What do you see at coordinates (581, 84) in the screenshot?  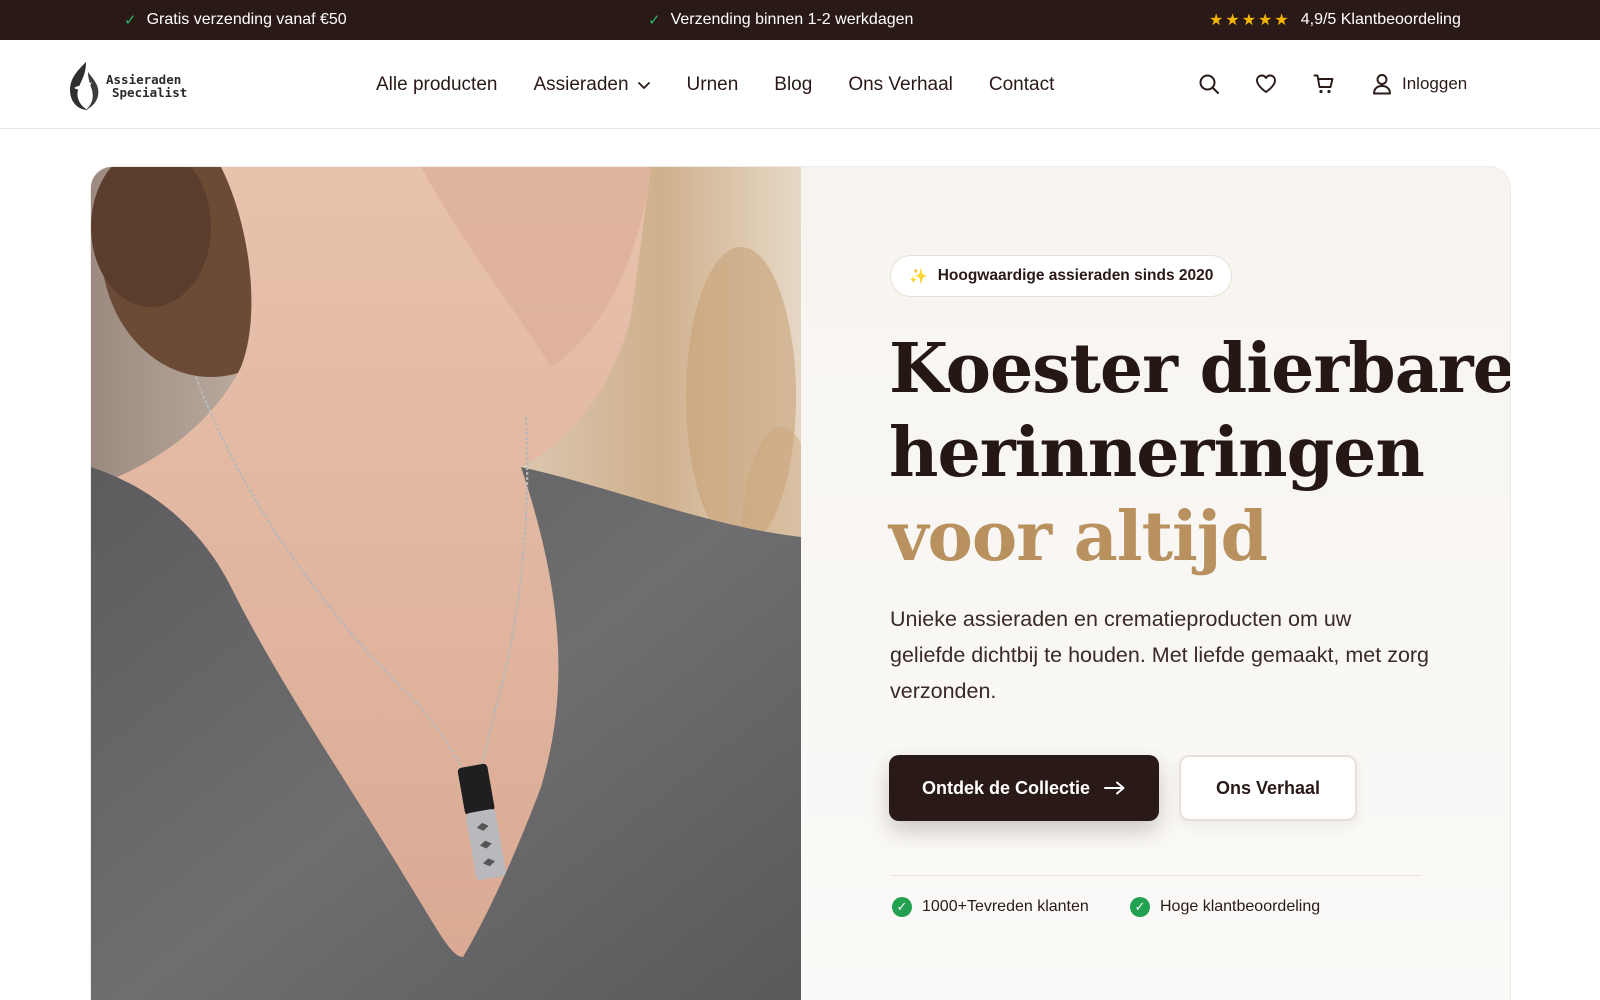 I see `nav-item-label: Assieraden` at bounding box center [581, 84].